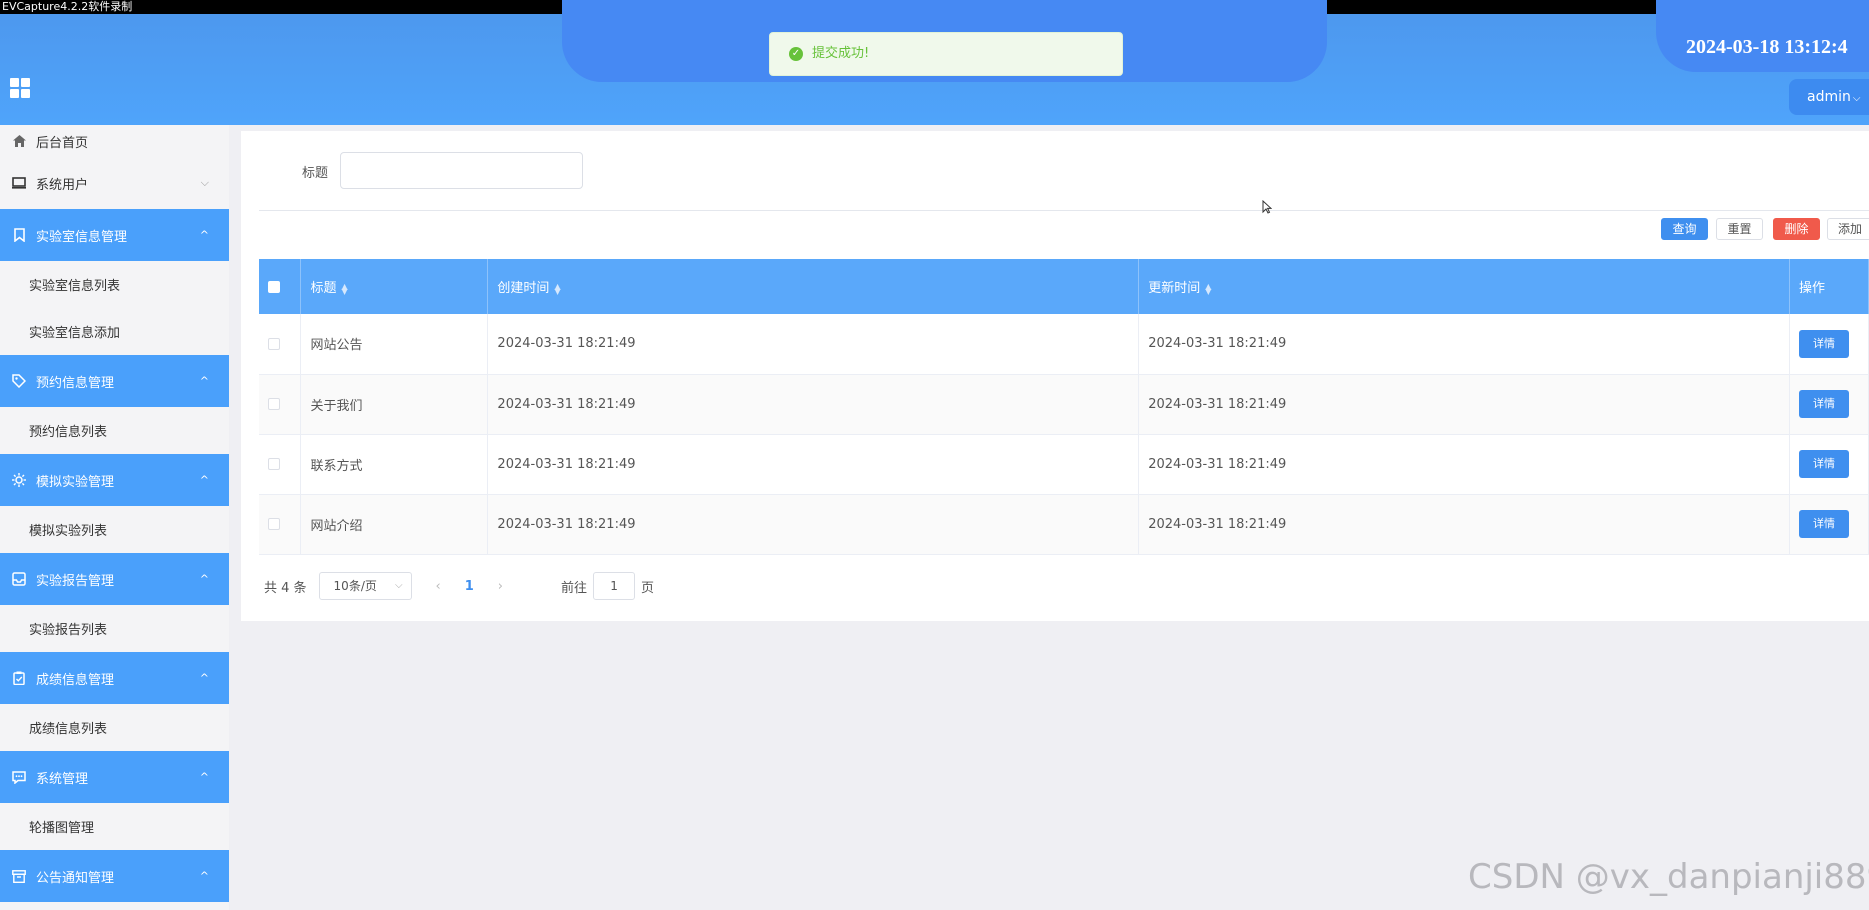 The height and width of the screenshot is (910, 1869). Describe the element at coordinates (19, 777) in the screenshot. I see `message-icon` at that location.